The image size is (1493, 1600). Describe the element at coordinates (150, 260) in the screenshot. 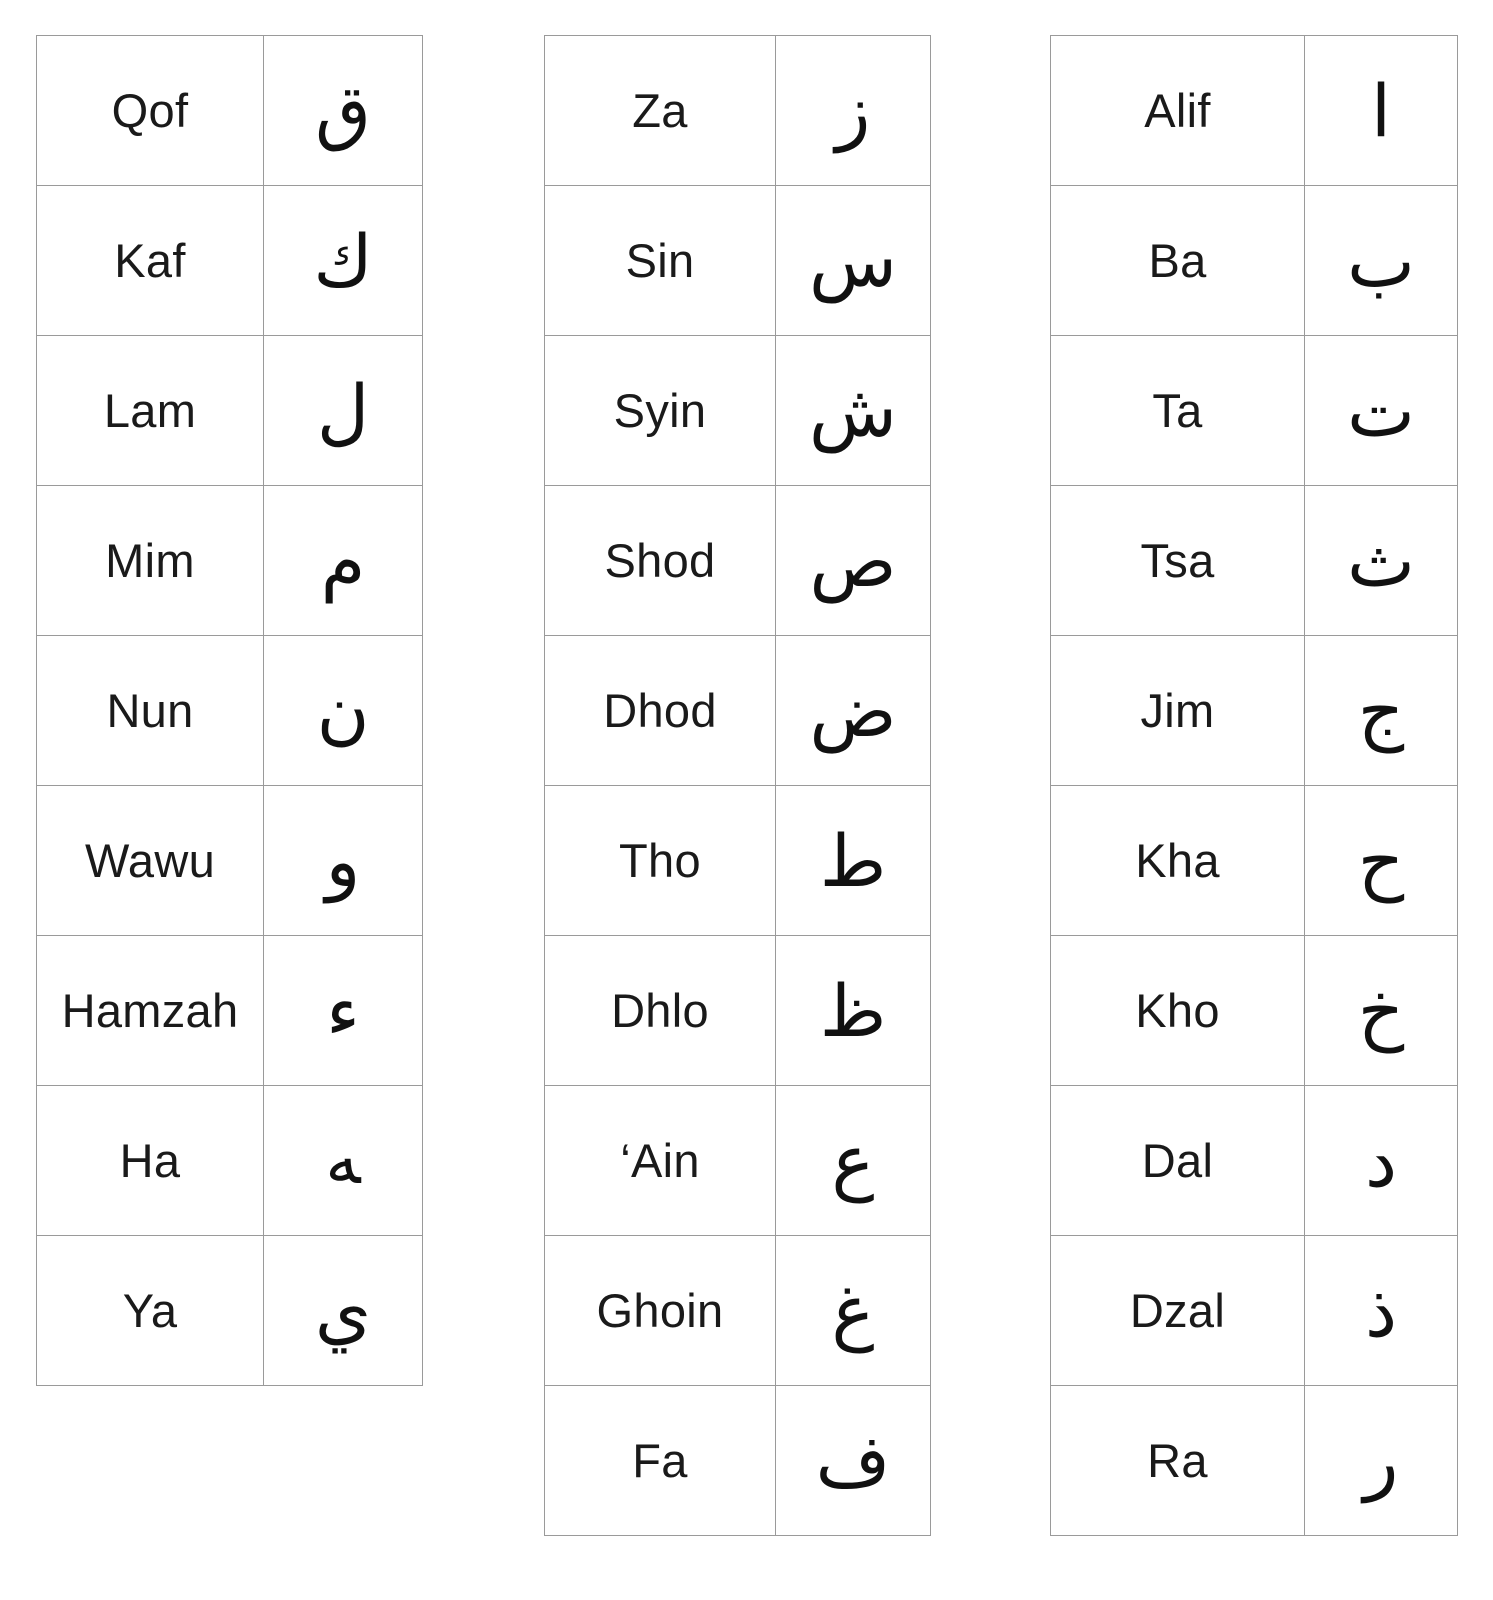

I see `letter-name-cell: Kaf` at that location.